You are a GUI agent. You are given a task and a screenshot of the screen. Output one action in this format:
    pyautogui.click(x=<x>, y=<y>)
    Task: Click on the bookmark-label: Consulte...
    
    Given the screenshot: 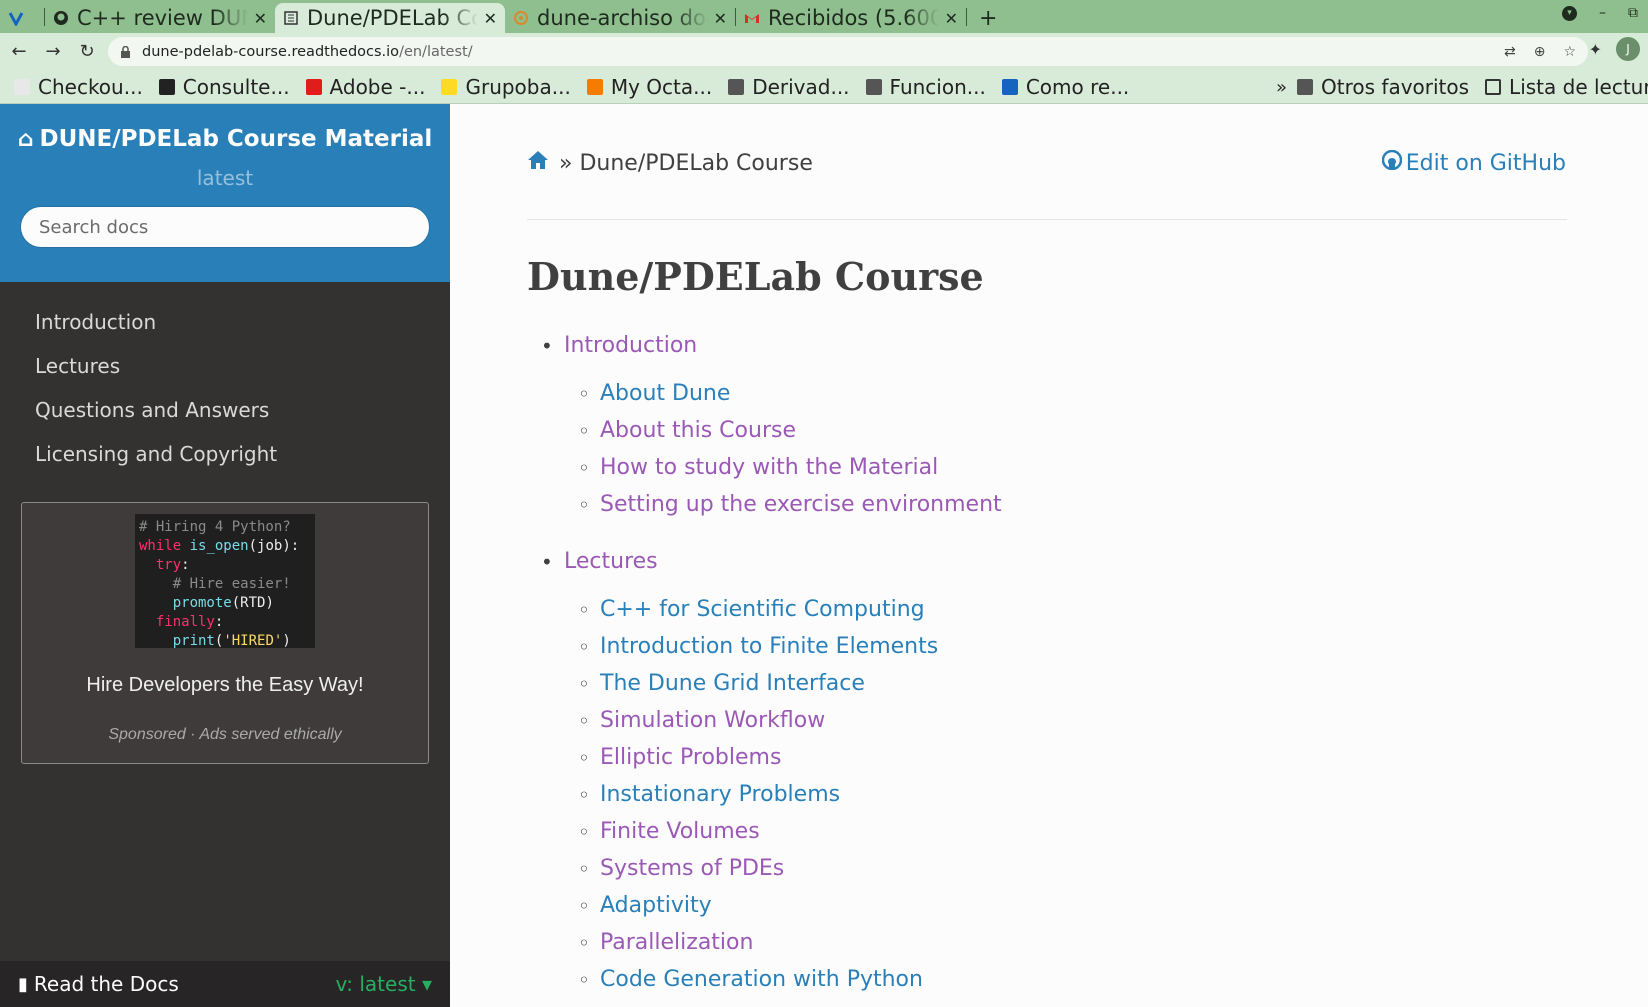 What is the action you would take?
    pyautogui.click(x=236, y=86)
    